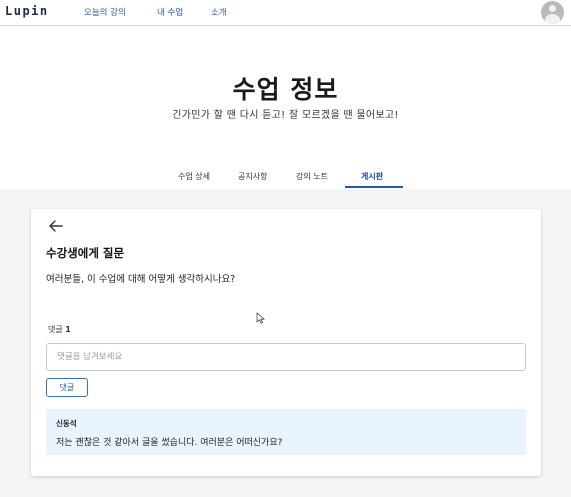  Describe the element at coordinates (141, 279) in the screenshot. I see `post-body: 여러분들, 이 수업에 대해 어떻게 생각하시나요?` at that location.